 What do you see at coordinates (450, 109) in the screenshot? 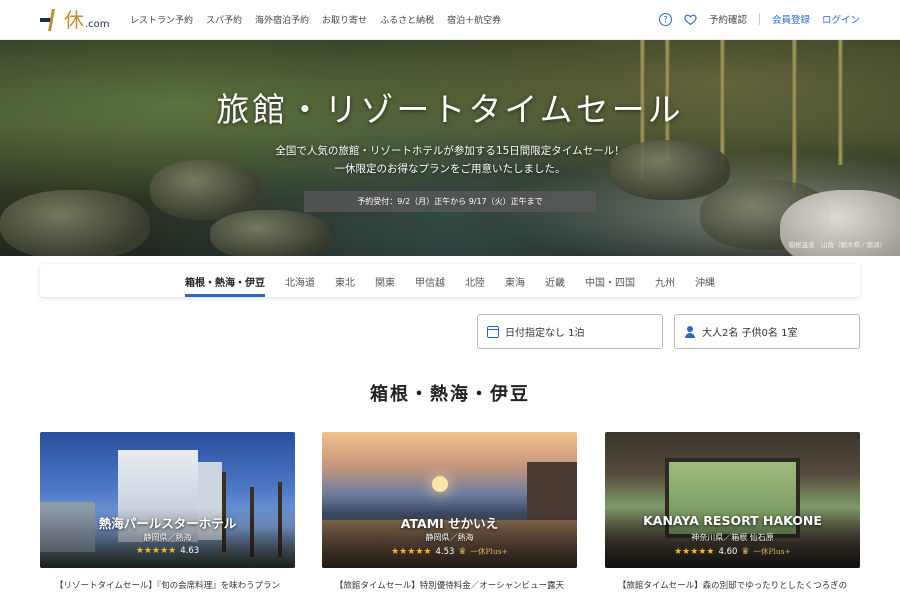
I see `hero-title: 旅館・リゾートタイムセール` at bounding box center [450, 109].